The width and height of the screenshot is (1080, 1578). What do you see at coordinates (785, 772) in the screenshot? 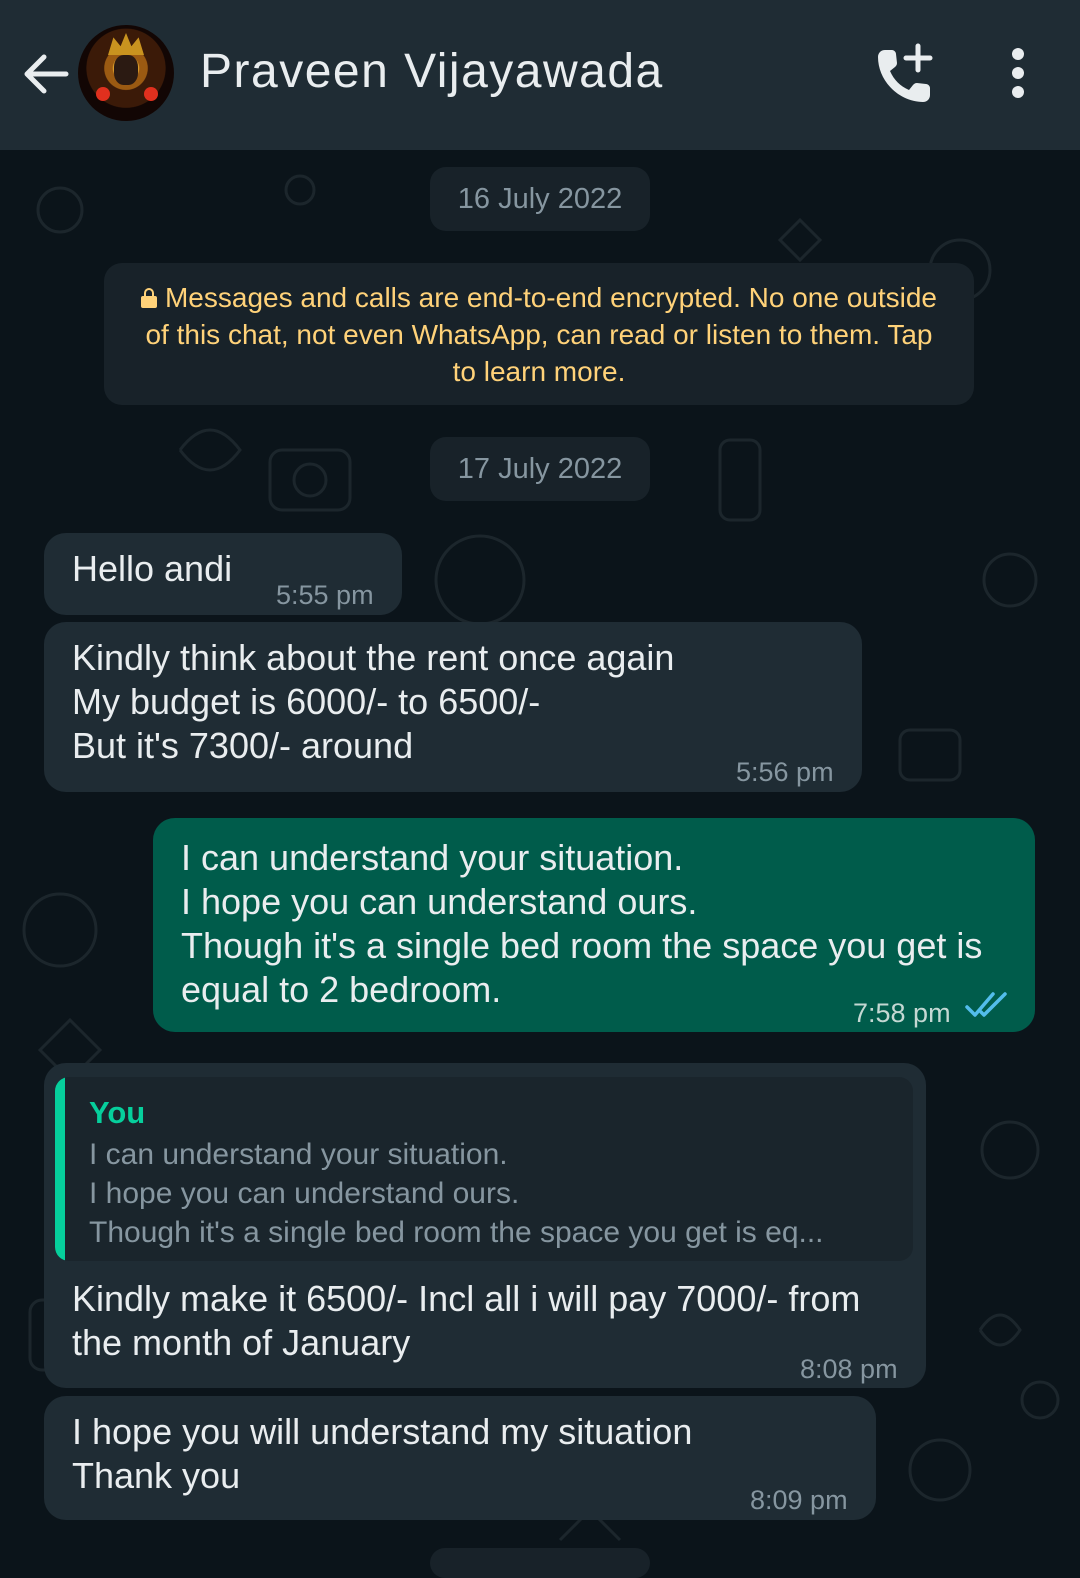
I see `message-time: 5:56 pm` at bounding box center [785, 772].